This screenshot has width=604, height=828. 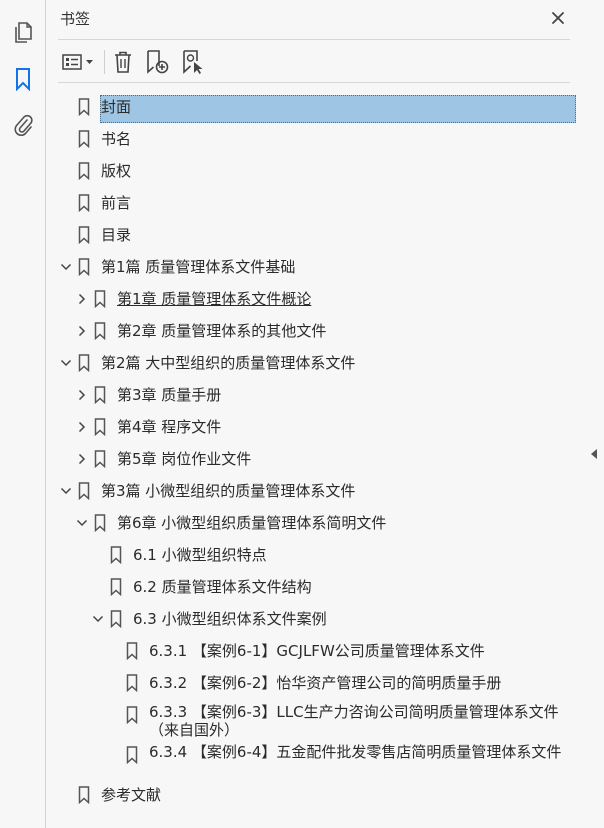 I want to click on bookmark-row: 第3篇 小微型组织的质量管理体系文件, so click(x=315, y=491).